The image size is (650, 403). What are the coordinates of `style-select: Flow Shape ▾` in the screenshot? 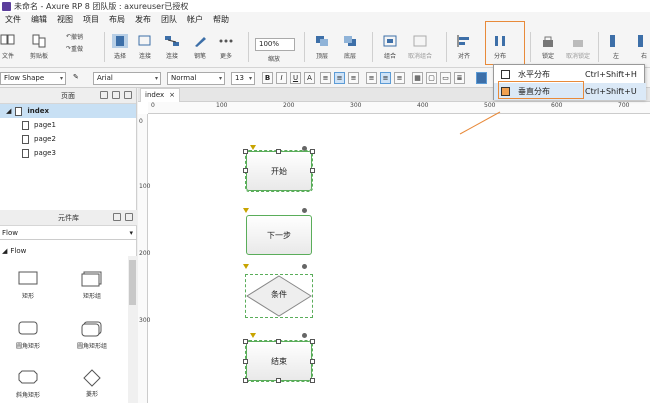 It's located at (33, 78).